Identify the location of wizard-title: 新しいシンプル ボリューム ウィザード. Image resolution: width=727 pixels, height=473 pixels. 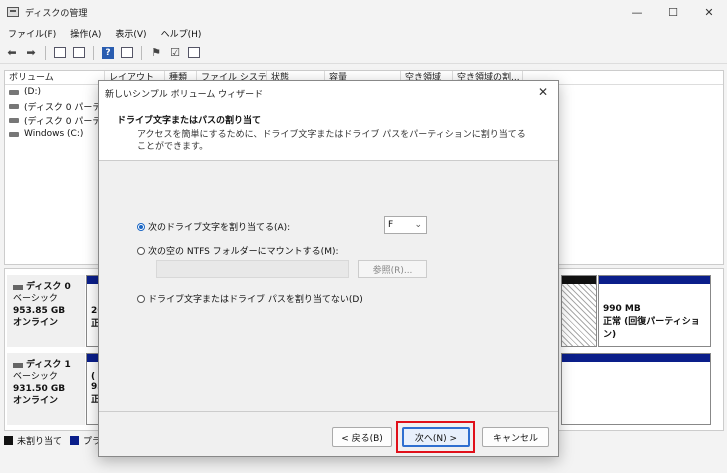
(184, 94).